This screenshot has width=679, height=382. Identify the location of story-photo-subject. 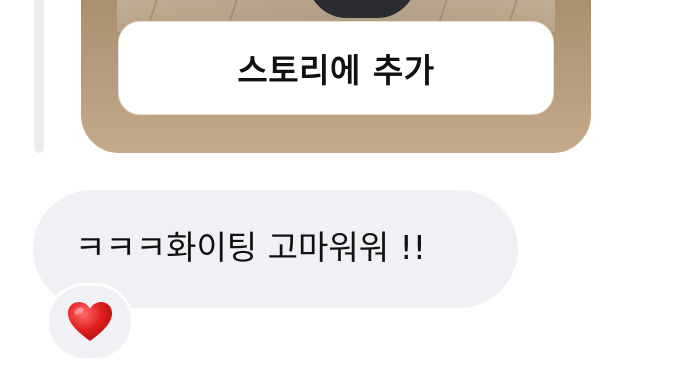
(362, 9).